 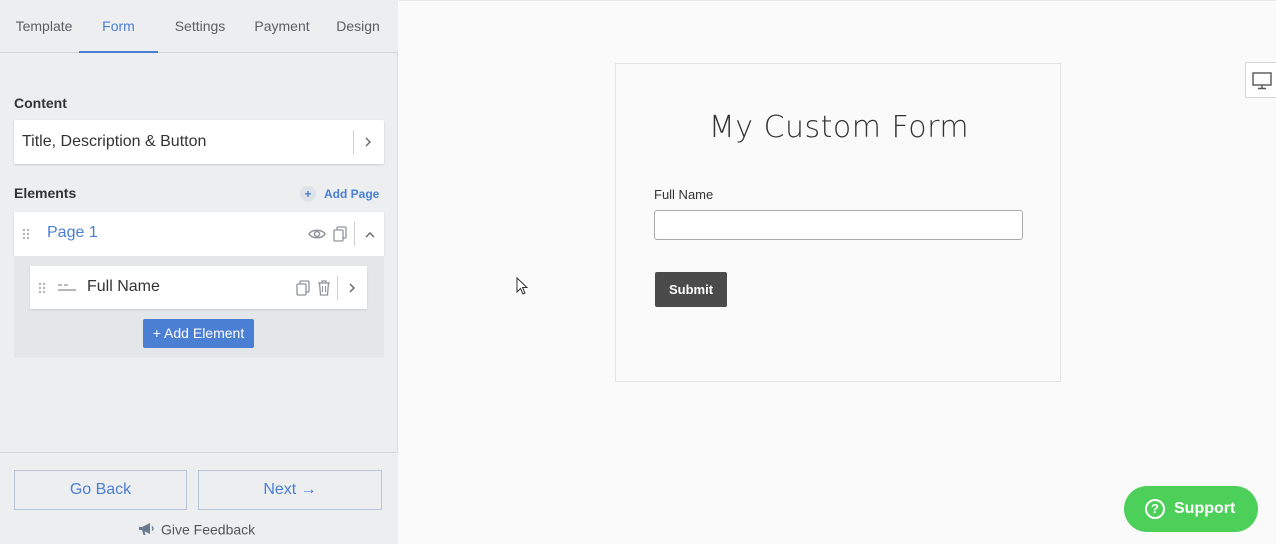 What do you see at coordinates (838, 225) in the screenshot?
I see `full-name-input` at bounding box center [838, 225].